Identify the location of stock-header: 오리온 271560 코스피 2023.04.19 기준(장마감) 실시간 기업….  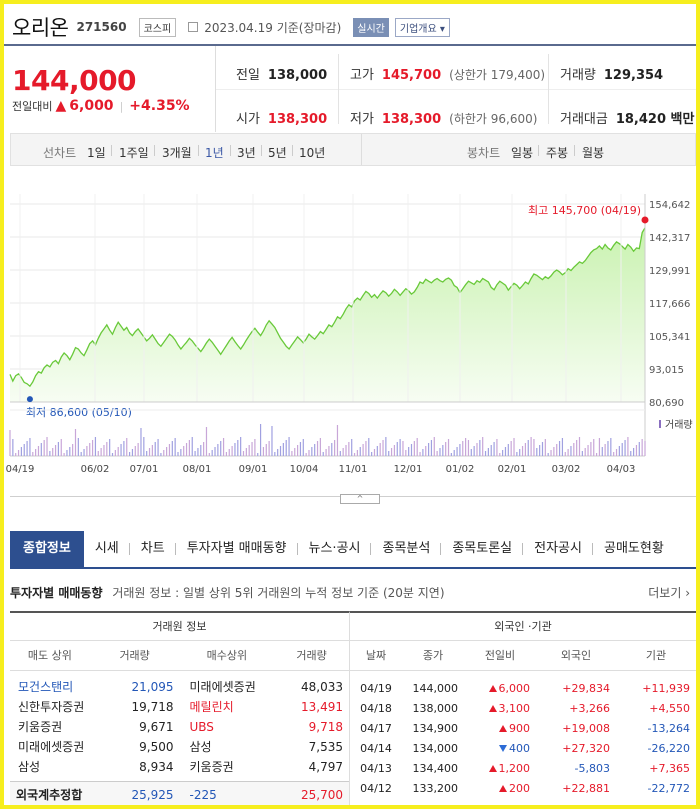
(231, 27).